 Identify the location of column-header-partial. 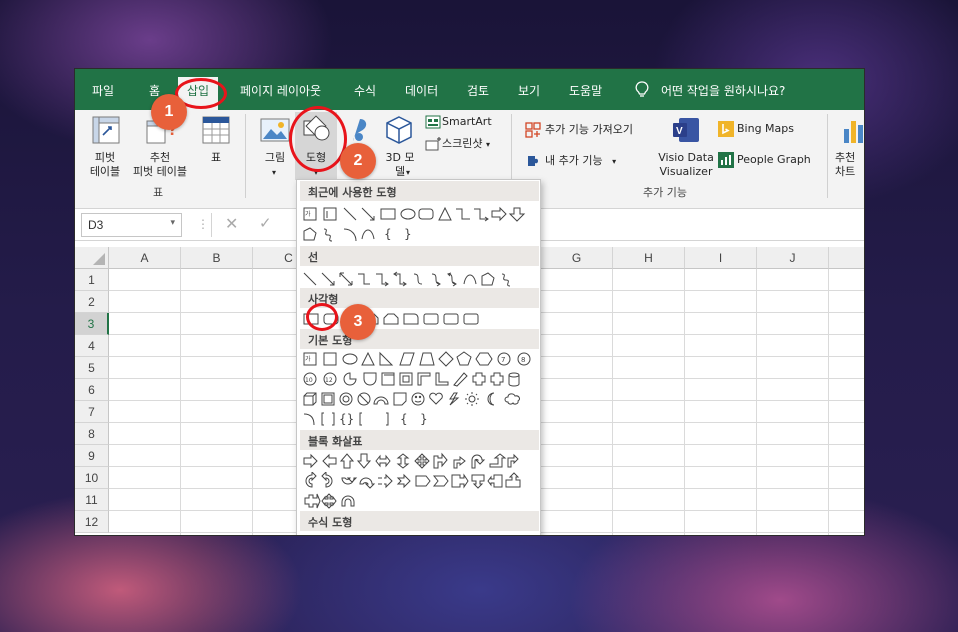
(846, 258).